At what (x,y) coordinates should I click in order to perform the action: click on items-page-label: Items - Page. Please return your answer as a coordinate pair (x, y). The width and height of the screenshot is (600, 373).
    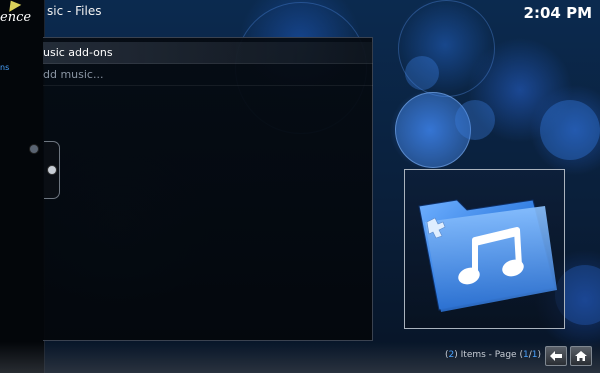
    Looking at the image, I should click on (488, 355).